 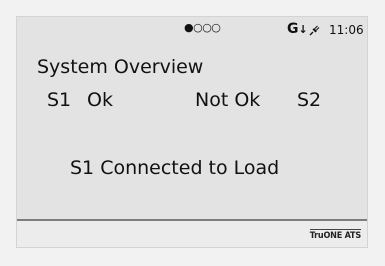 I want to click on down-arrow-icon: ↓, so click(x=303, y=29).